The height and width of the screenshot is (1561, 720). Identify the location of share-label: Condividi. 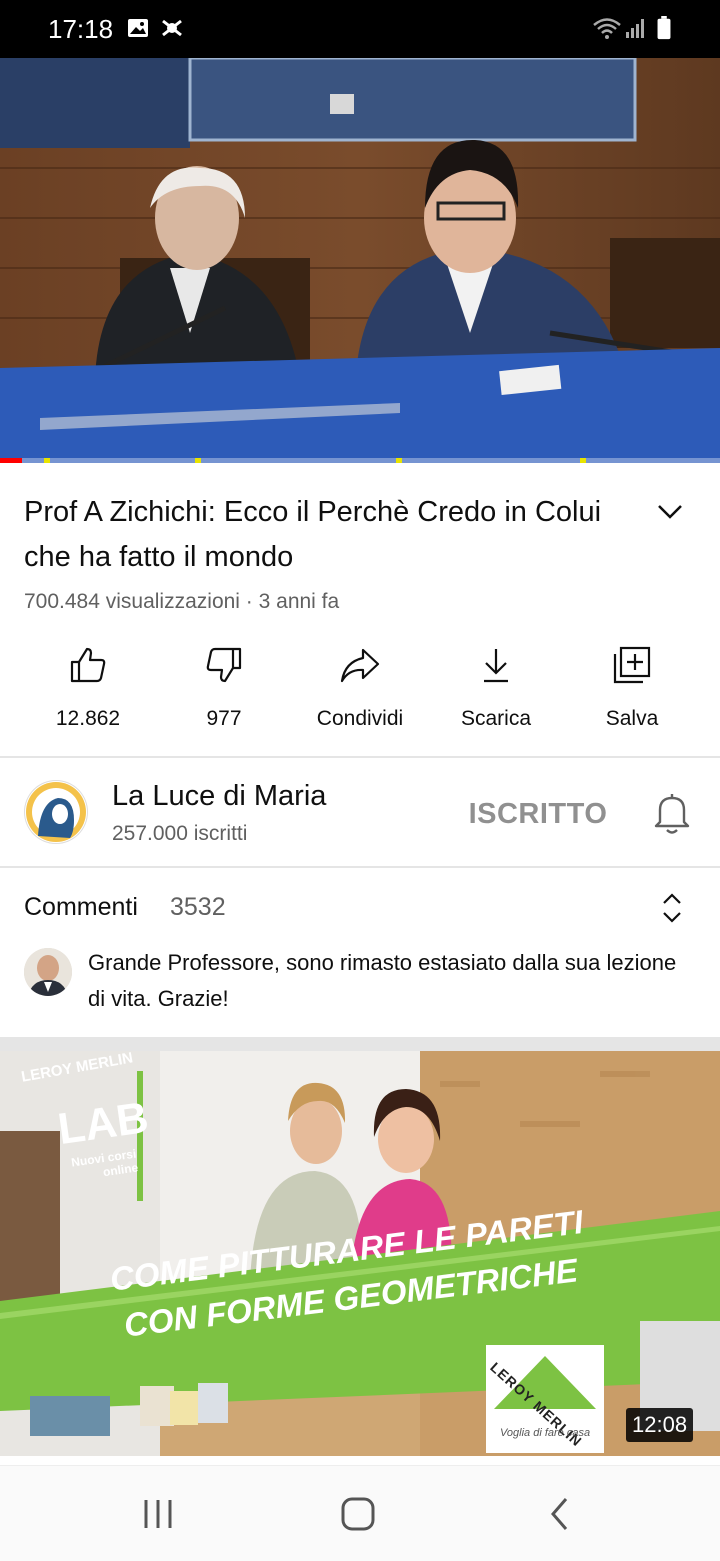
(360, 718).